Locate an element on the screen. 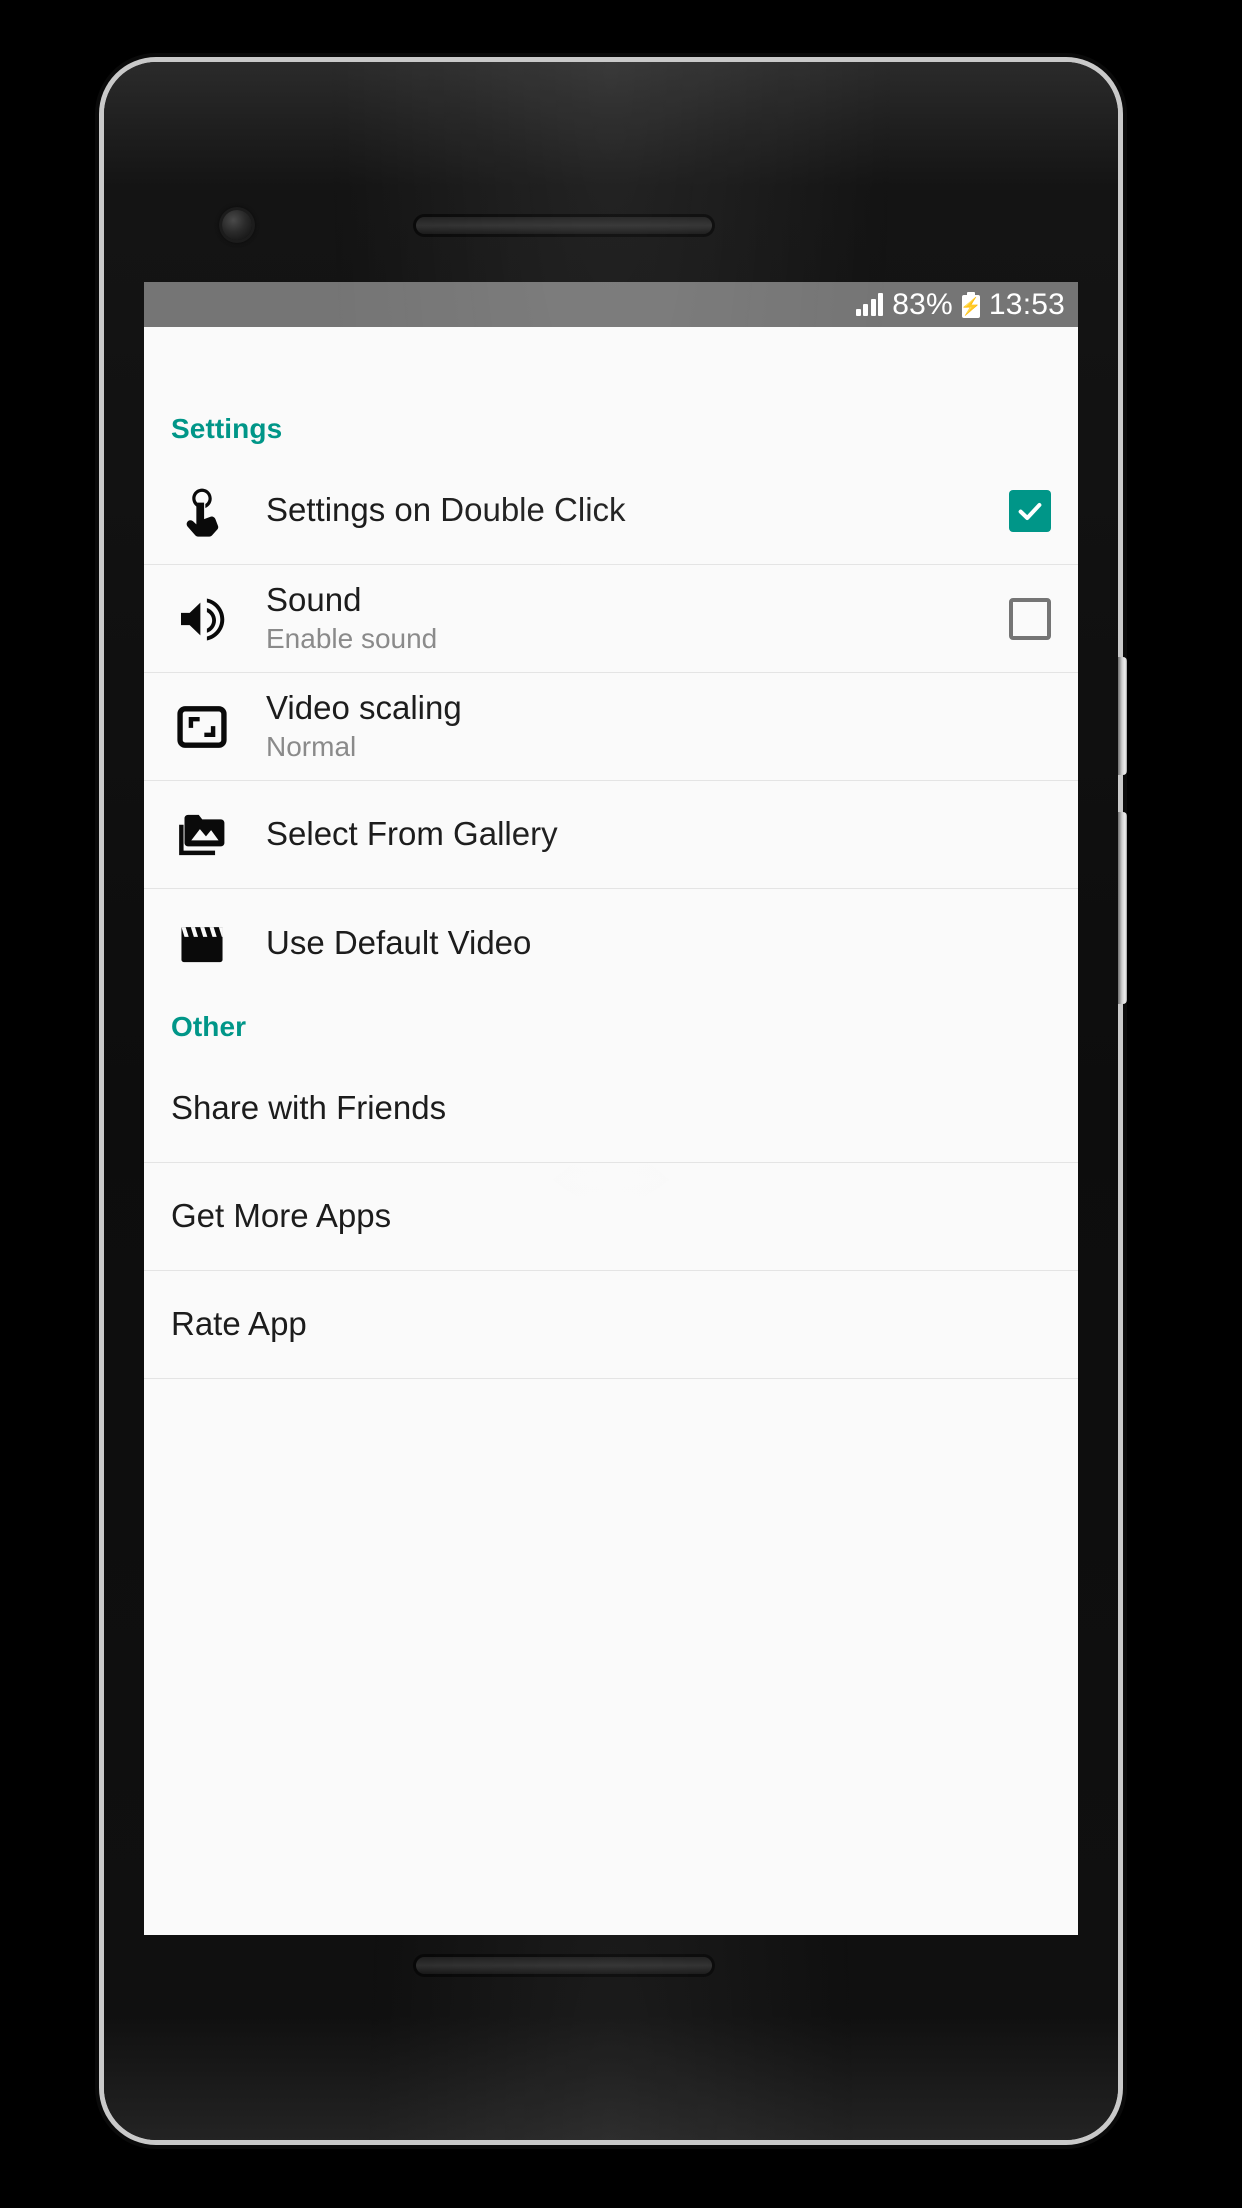 The width and height of the screenshot is (1242, 2208). pref-row-share-with-friends: Share with Friends is located at coordinates (611, 1109).